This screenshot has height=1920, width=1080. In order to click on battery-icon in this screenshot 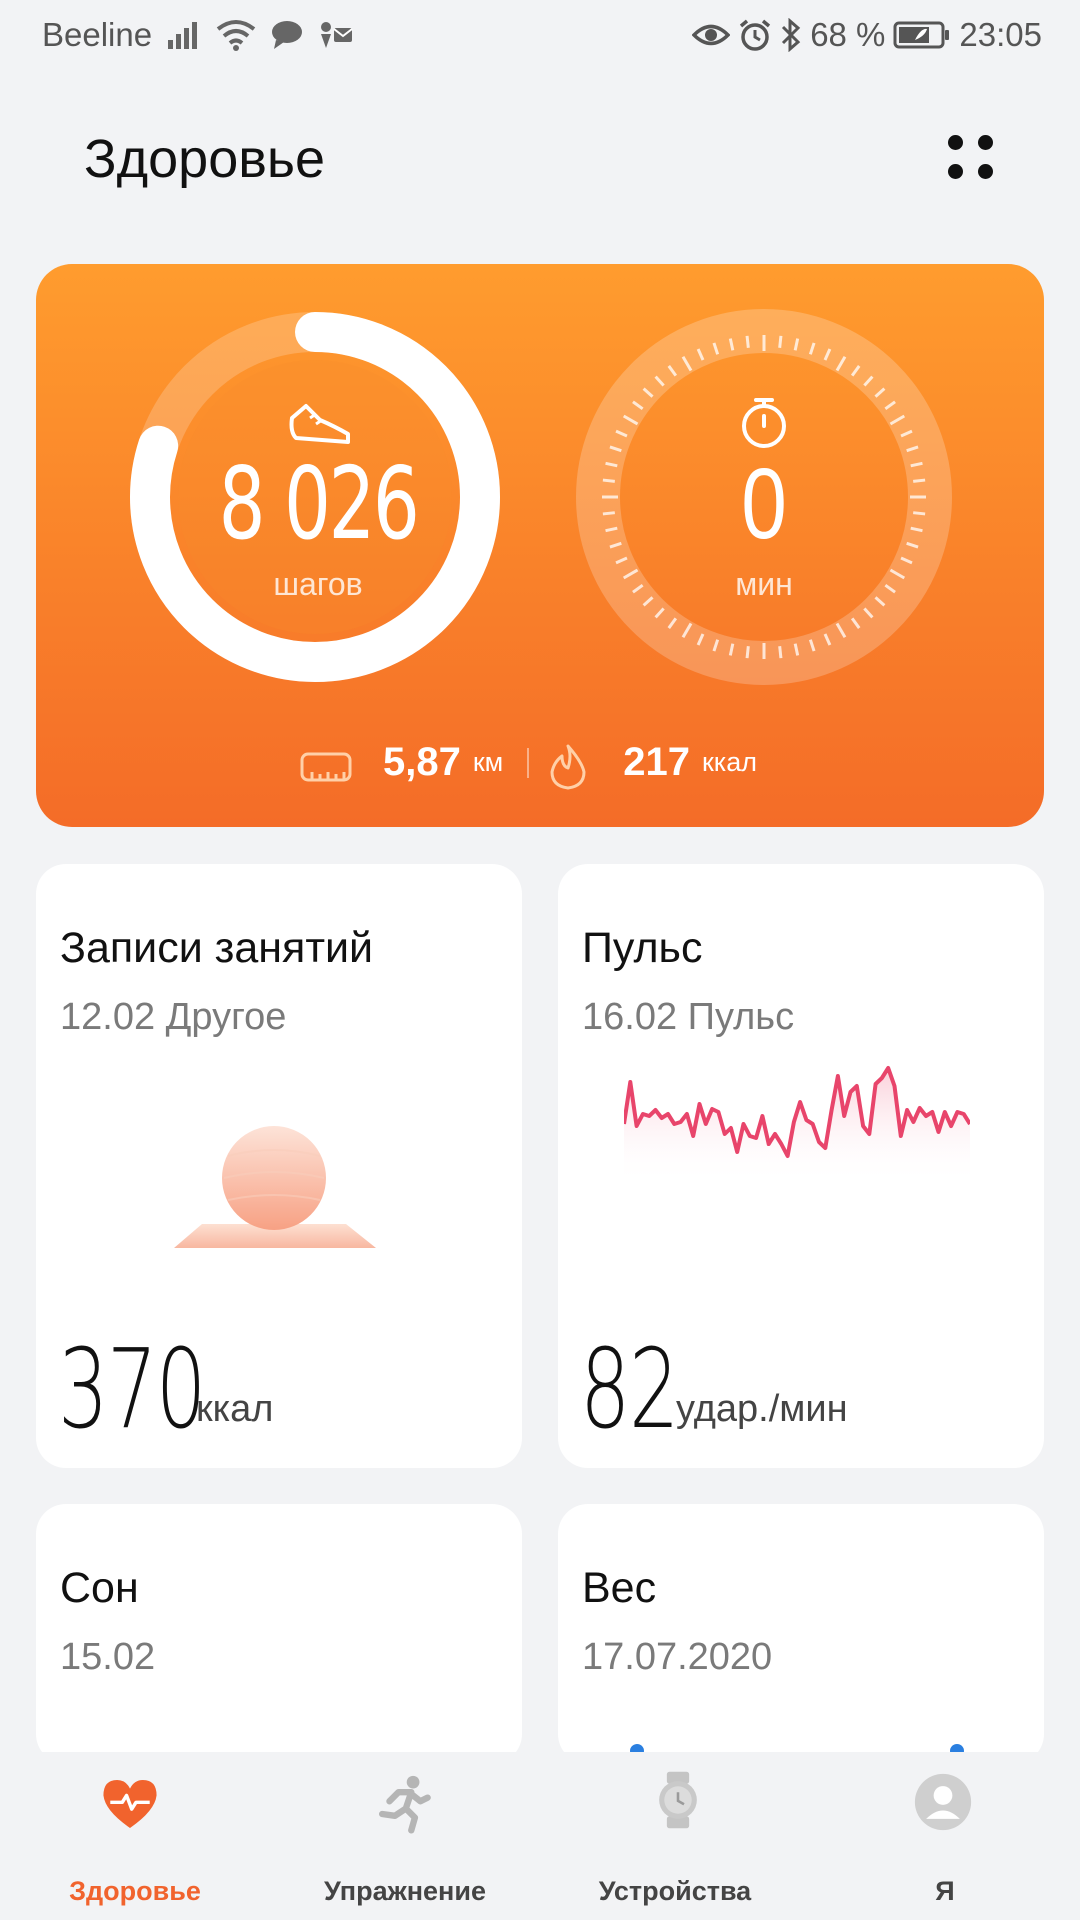, I will do `click(921, 35)`.